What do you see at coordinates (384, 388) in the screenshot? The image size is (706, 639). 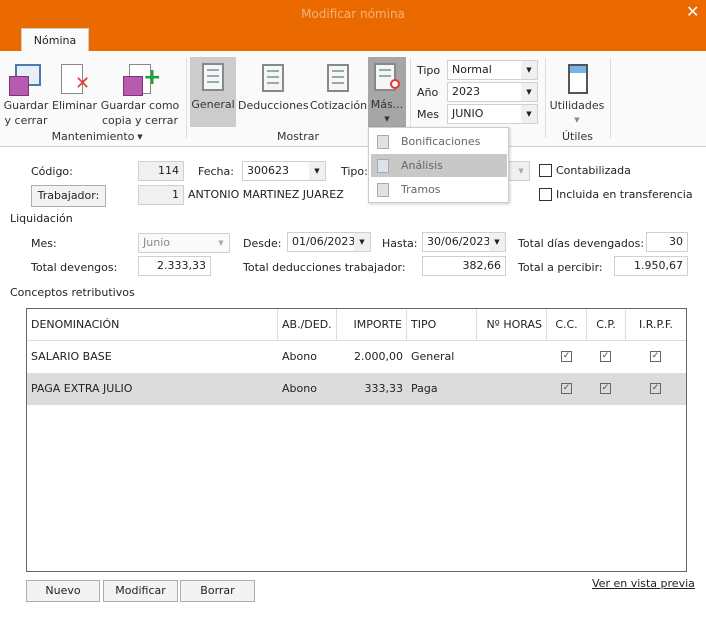 I see `cell-importe: 333,33` at bounding box center [384, 388].